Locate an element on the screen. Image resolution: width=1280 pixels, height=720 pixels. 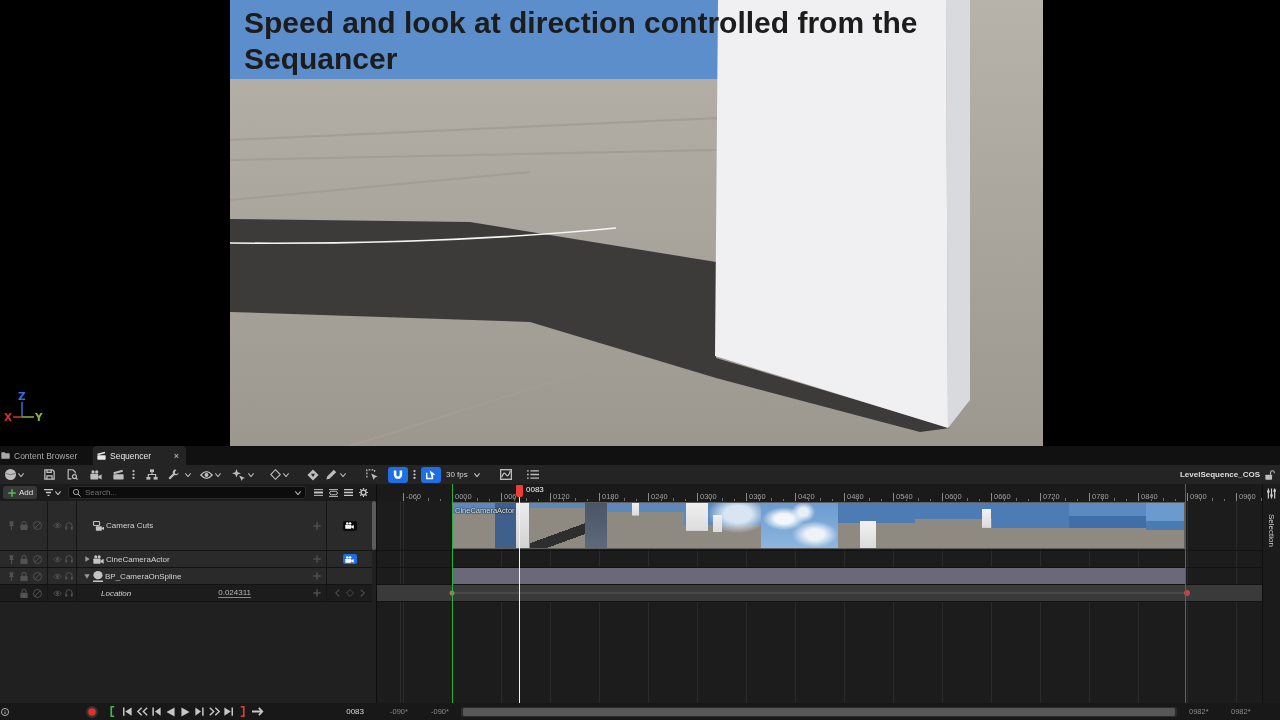
tray-cursor-icon is located at coordinates (431, 474).